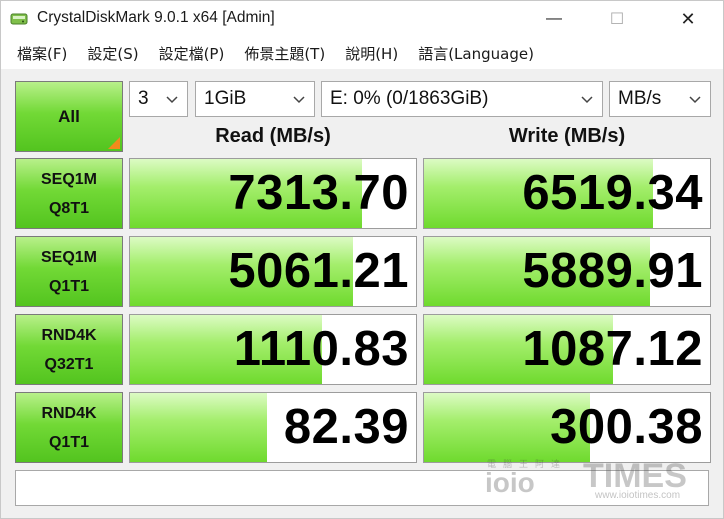 This screenshot has height=519, width=724. What do you see at coordinates (69, 193) in the screenshot?
I see `test-button-seq1m-q8t1: SEQ1M Q8T1` at bounding box center [69, 193].